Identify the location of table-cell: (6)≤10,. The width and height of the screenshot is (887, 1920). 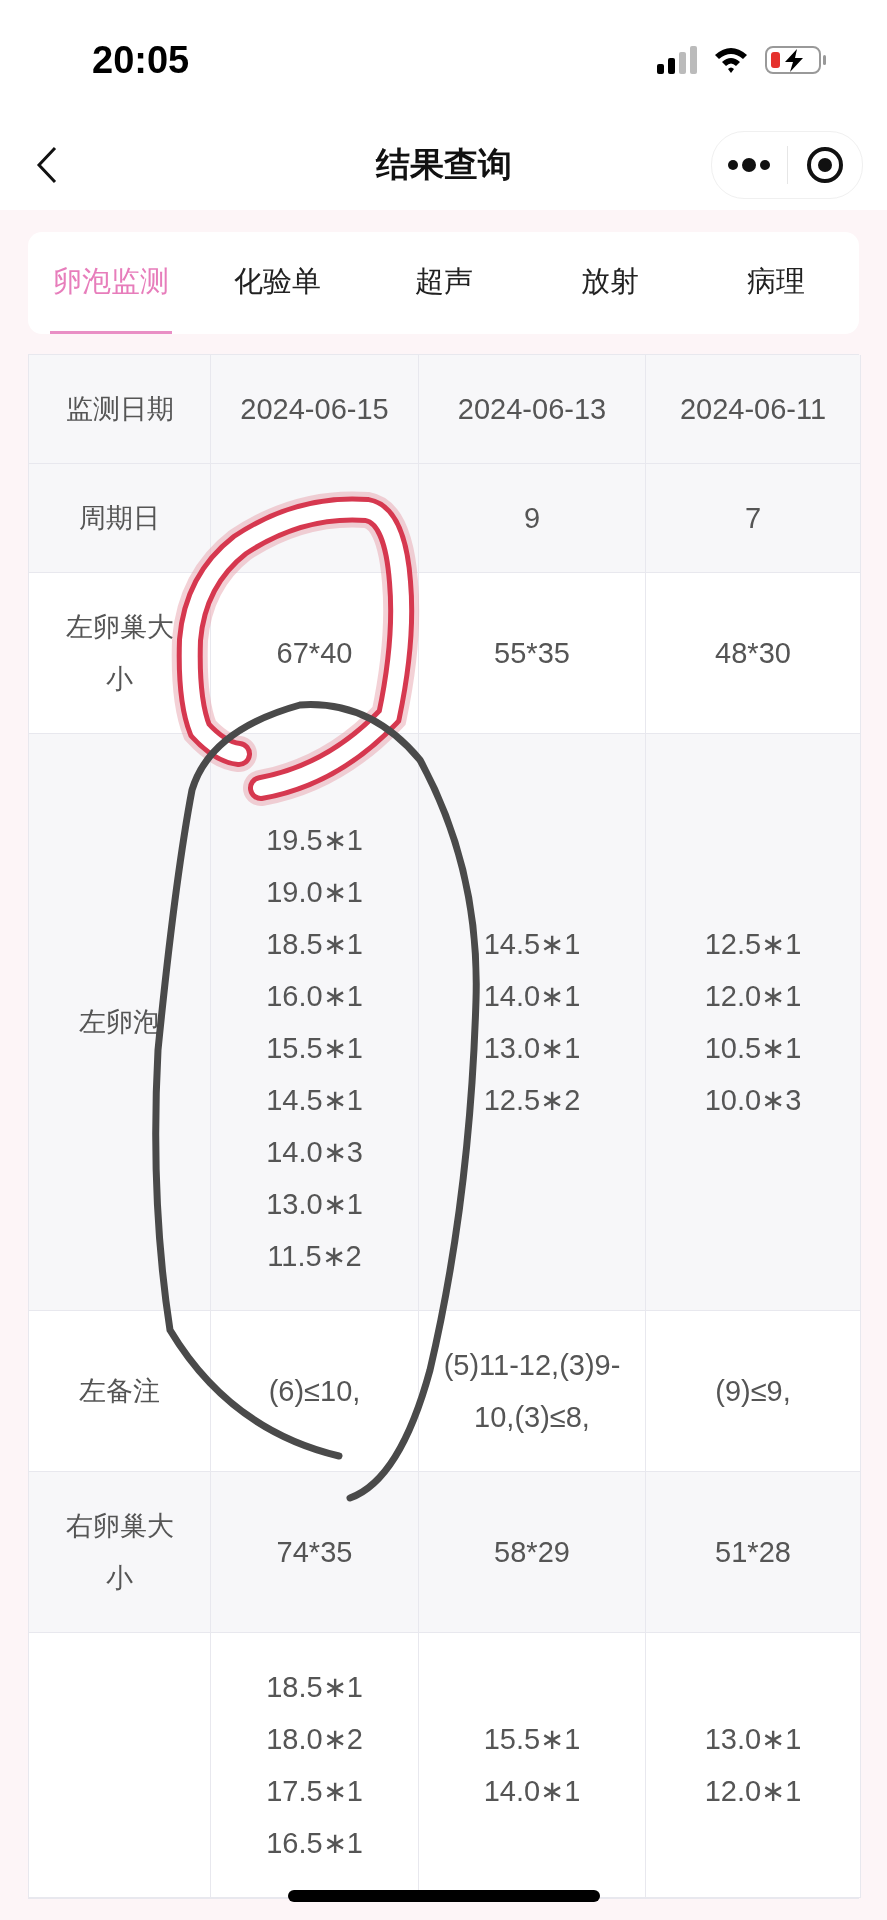
(315, 1391).